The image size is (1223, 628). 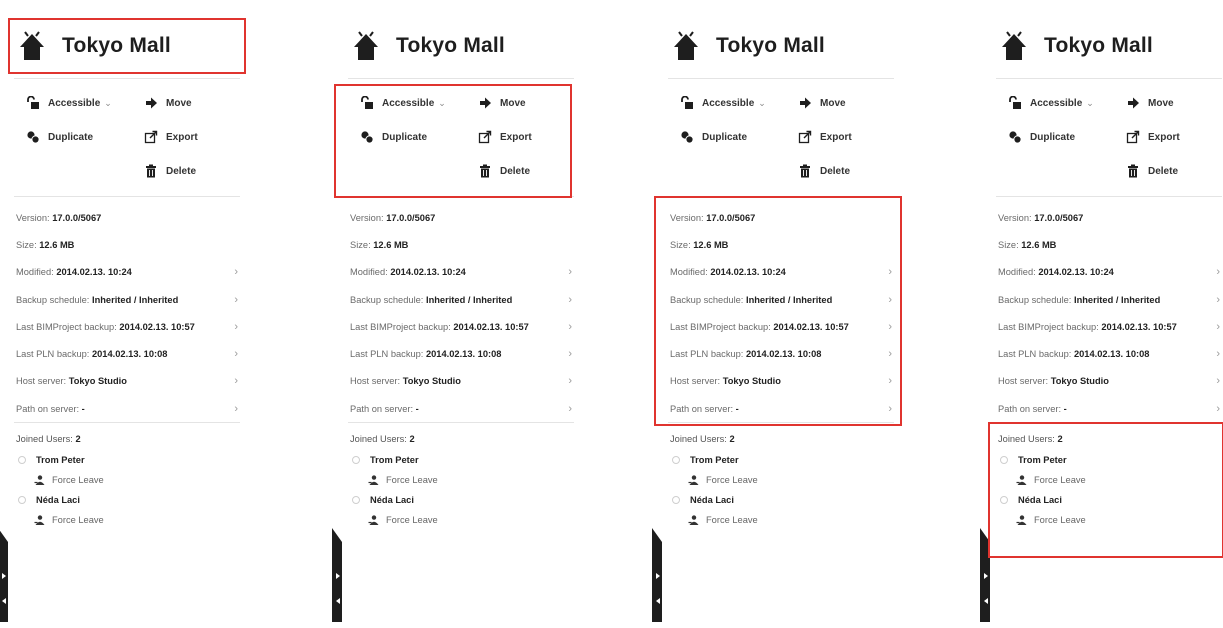 What do you see at coordinates (77, 217) in the screenshot?
I see `info-value: 17.0.0/5067` at bounding box center [77, 217].